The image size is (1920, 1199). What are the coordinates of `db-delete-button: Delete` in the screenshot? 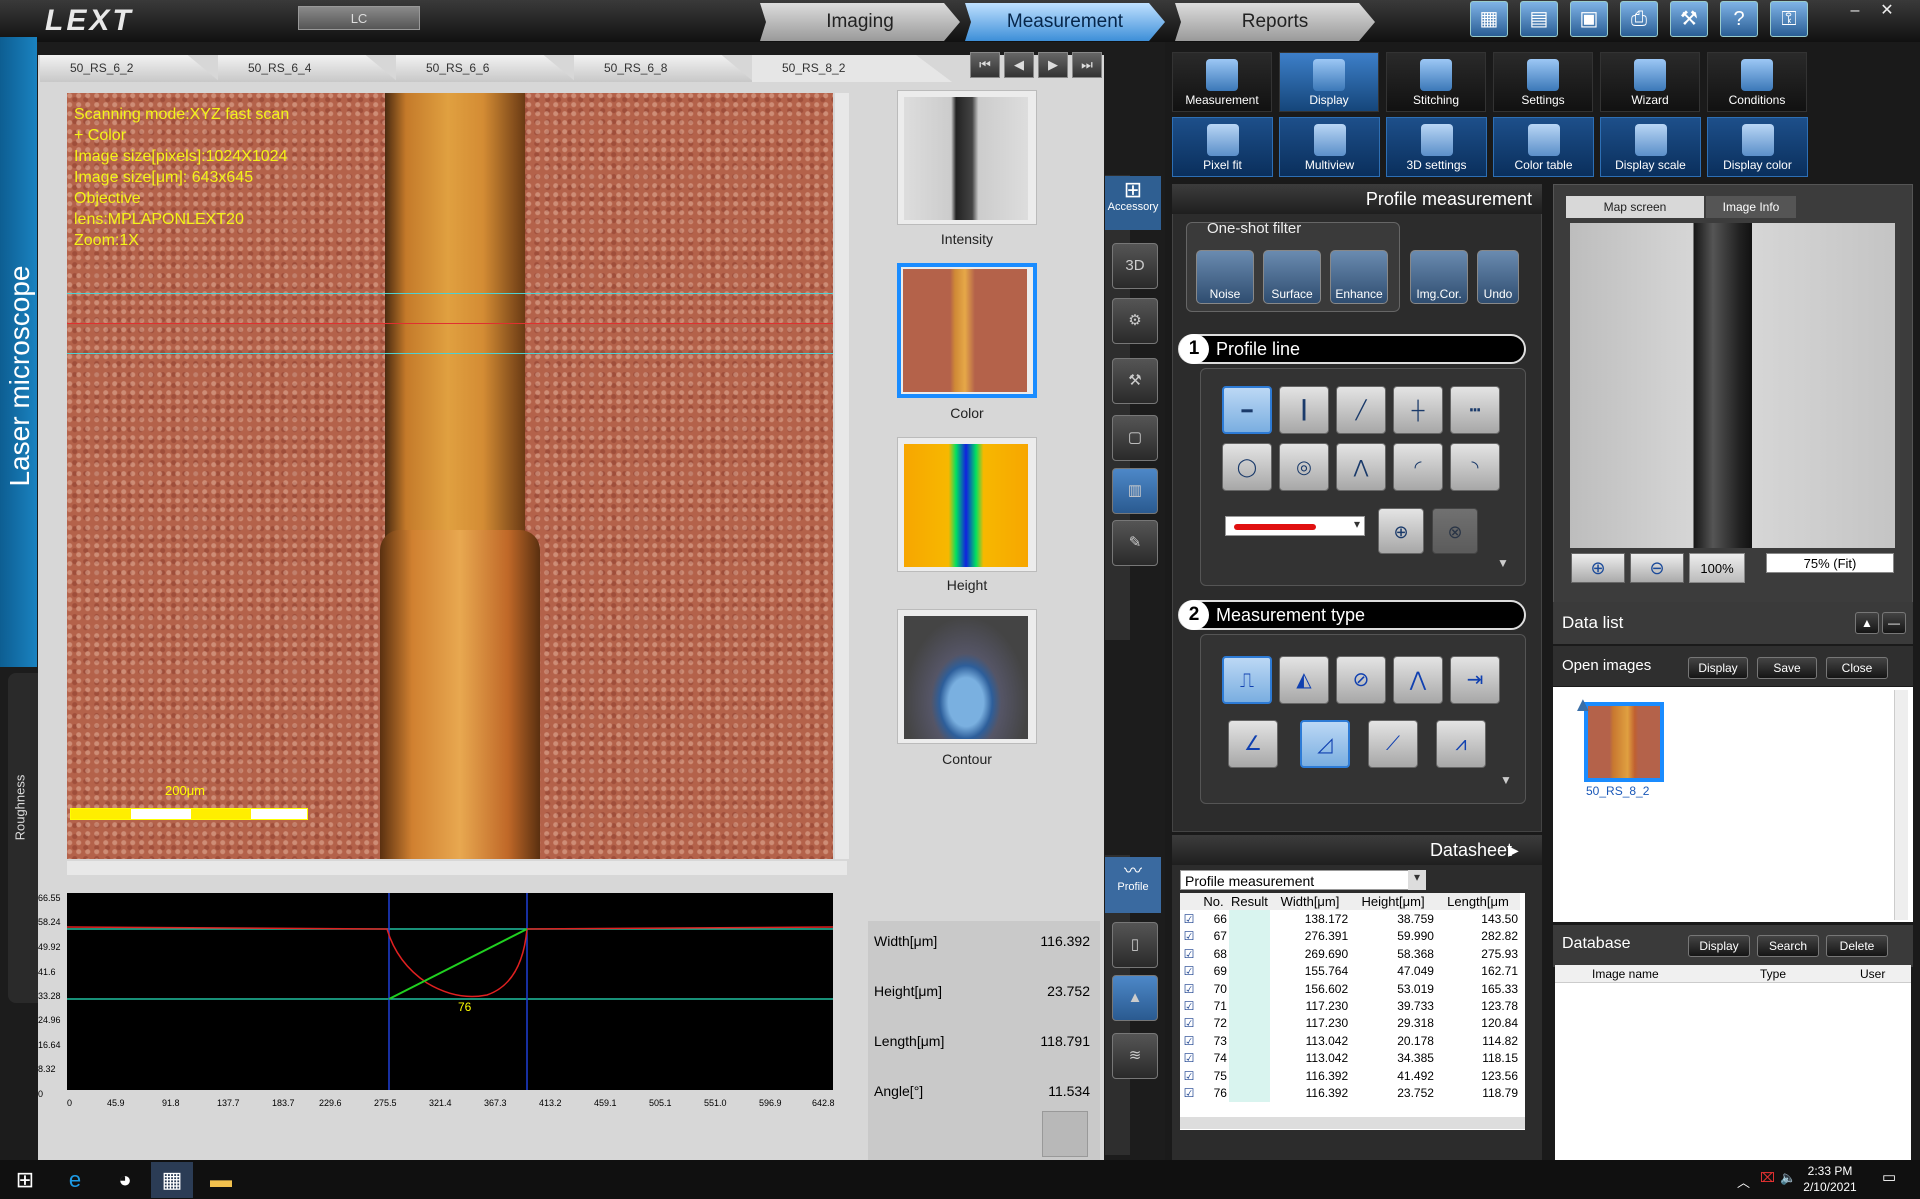 It's located at (1857, 946).